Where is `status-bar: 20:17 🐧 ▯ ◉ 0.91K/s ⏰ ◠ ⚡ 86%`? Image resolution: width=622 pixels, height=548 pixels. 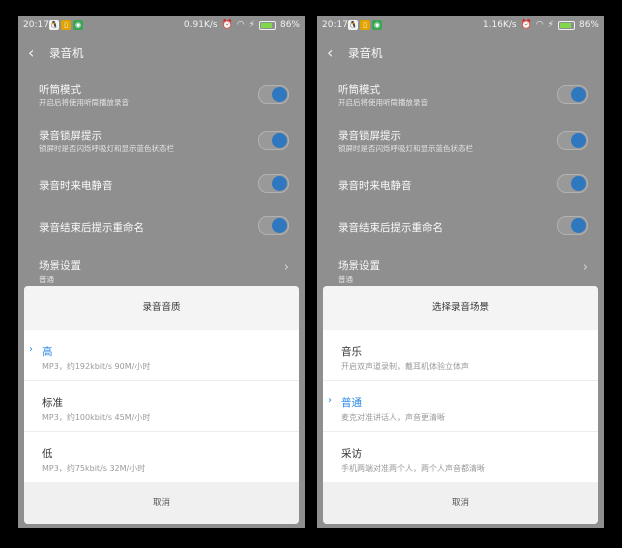
status-bar: 20:17 🐧 ▯ ◉ 0.91K/s ⏰ ◠ ⚡ 86% is located at coordinates (161, 26).